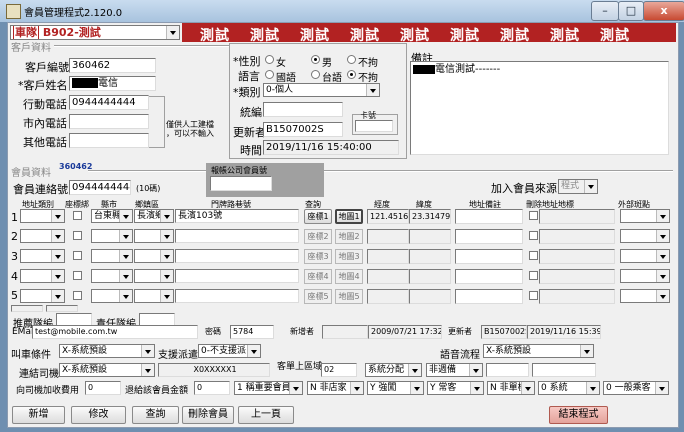 The height and width of the screenshot is (432, 684). What do you see at coordinates (318, 236) in the screenshot?
I see `coord-button: 座標2` at bounding box center [318, 236].